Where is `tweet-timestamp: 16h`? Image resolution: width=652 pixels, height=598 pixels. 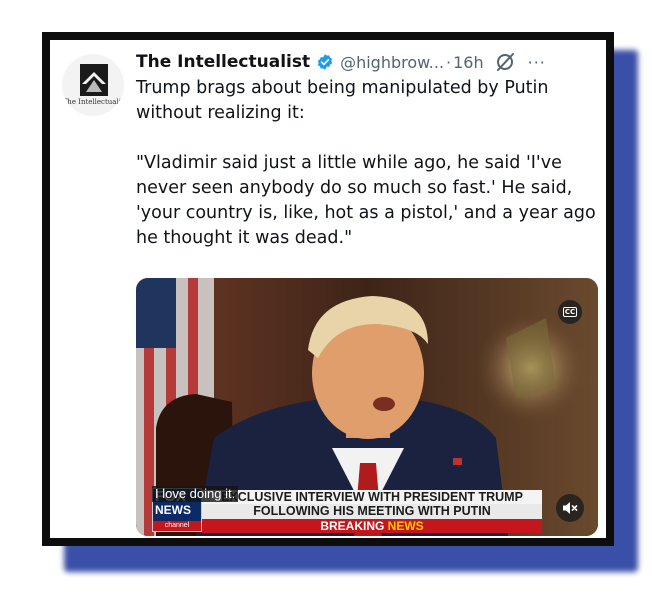 tweet-timestamp: 16h is located at coordinates (468, 62).